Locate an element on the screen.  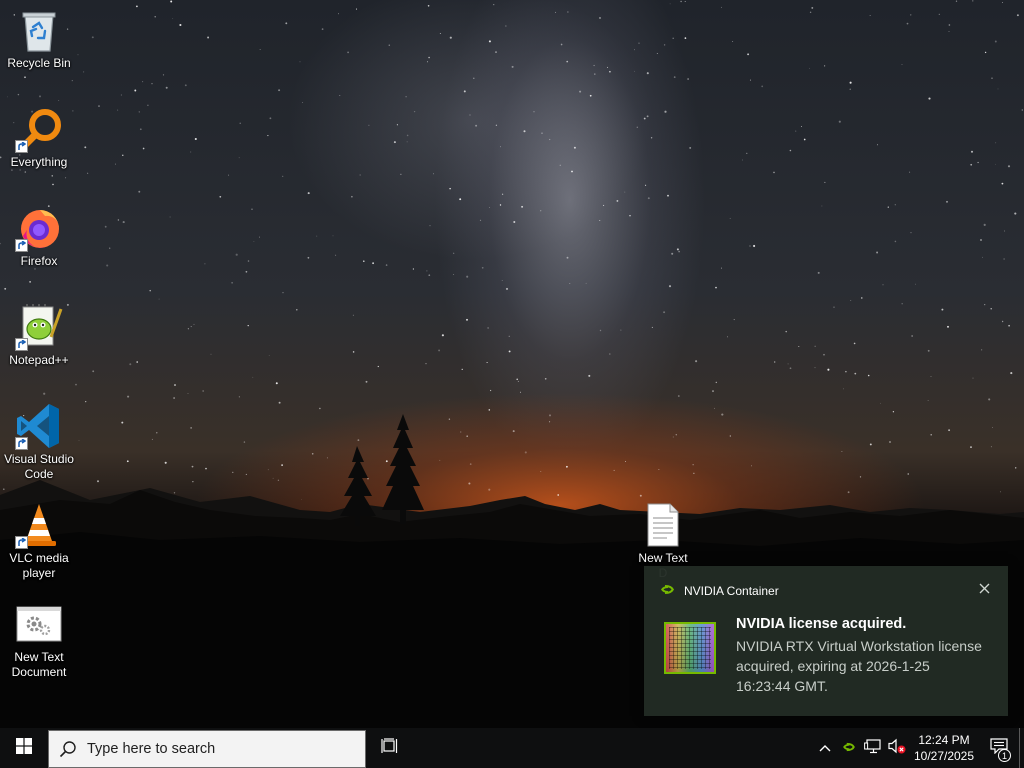
clock-date: 10/27/2025 is located at coordinates (944, 756).